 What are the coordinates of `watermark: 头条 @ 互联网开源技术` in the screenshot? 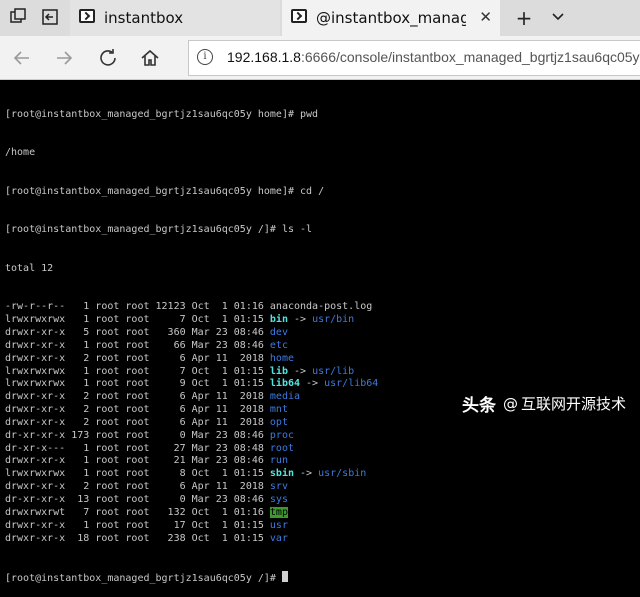 It's located at (543, 404).